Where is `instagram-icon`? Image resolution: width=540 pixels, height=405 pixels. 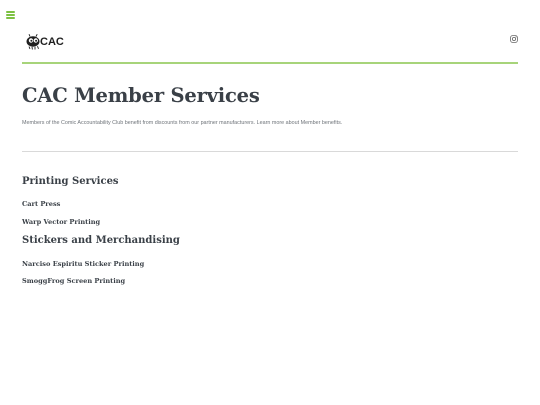 instagram-icon is located at coordinates (514, 36).